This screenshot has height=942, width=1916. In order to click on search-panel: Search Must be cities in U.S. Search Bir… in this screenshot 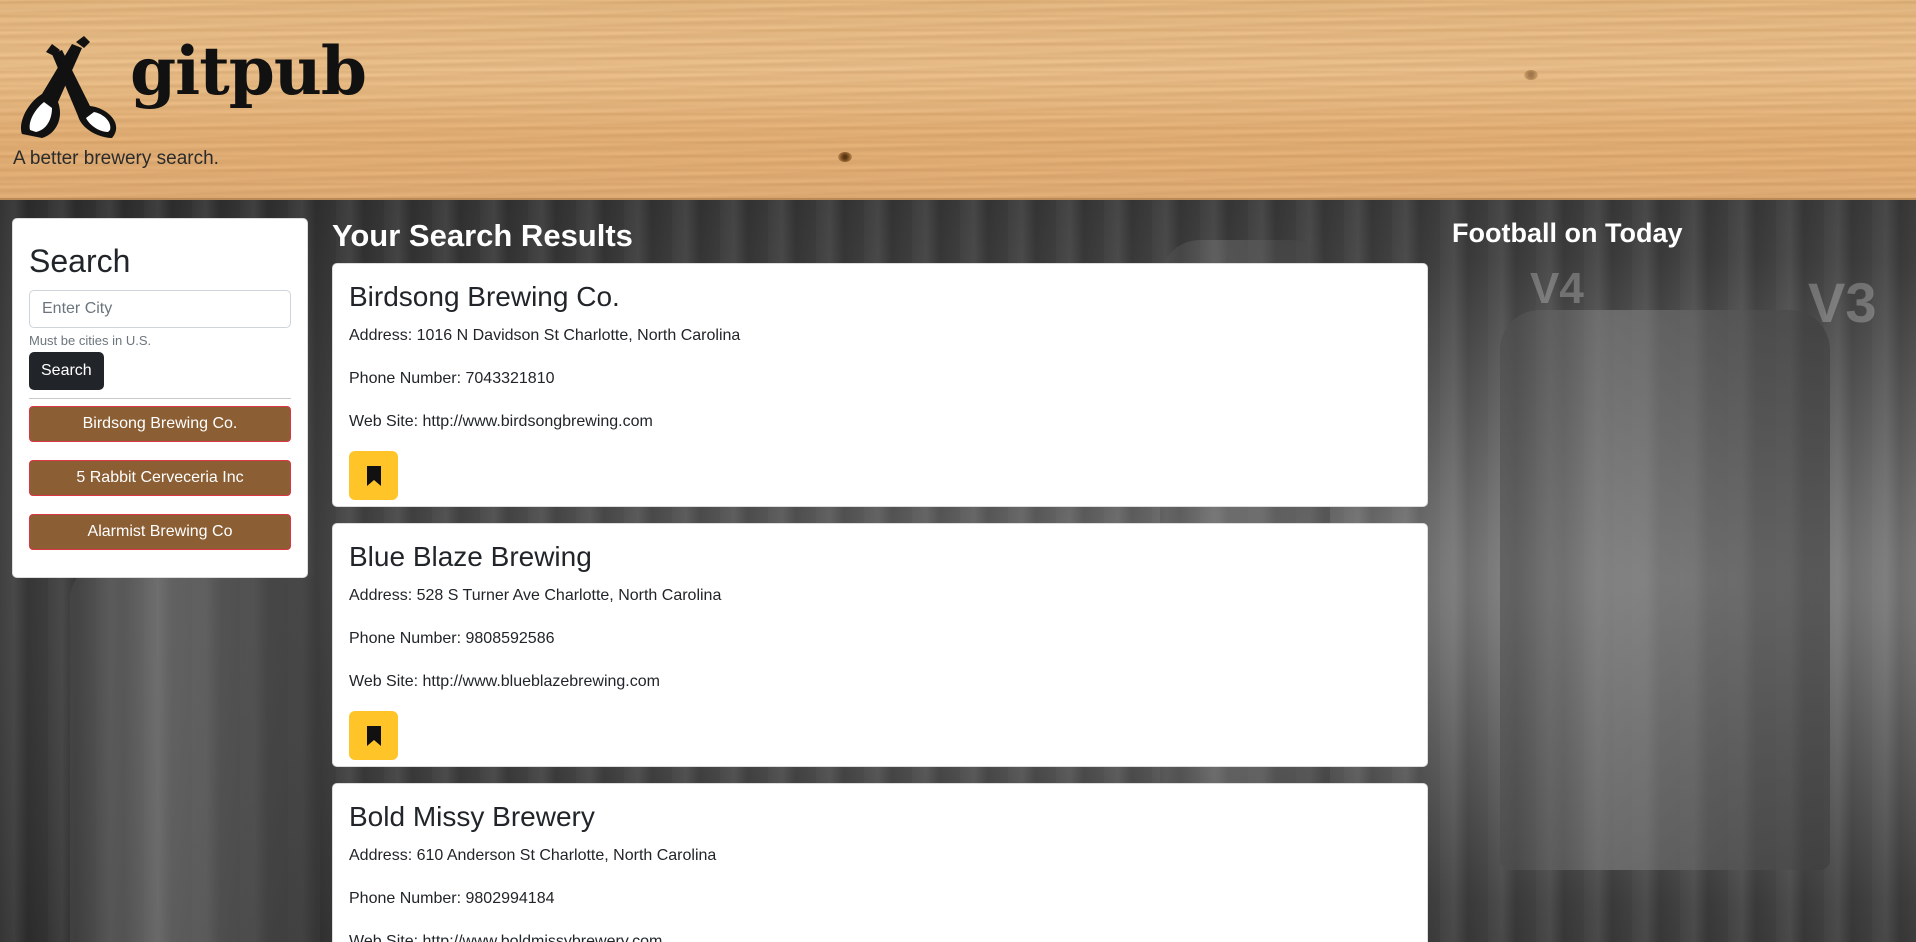, I will do `click(160, 398)`.